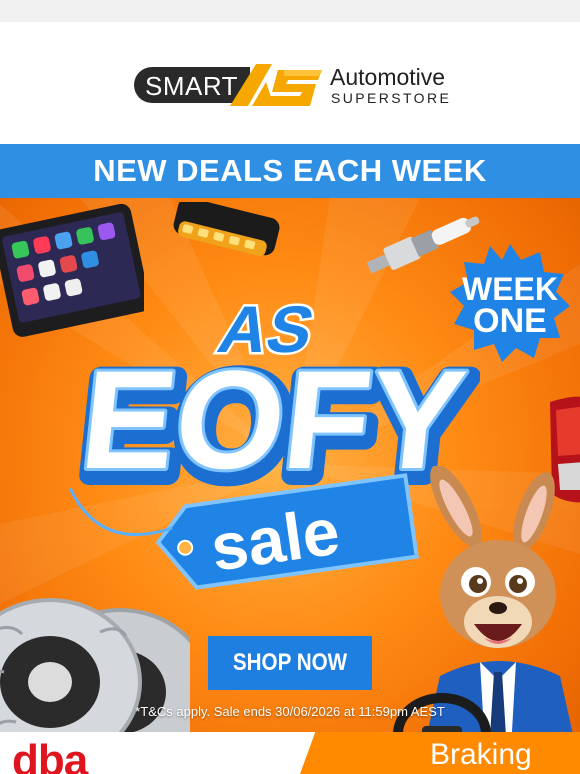 The image size is (580, 774). Describe the element at coordinates (510, 321) in the screenshot. I see `one-text: ONE` at that location.